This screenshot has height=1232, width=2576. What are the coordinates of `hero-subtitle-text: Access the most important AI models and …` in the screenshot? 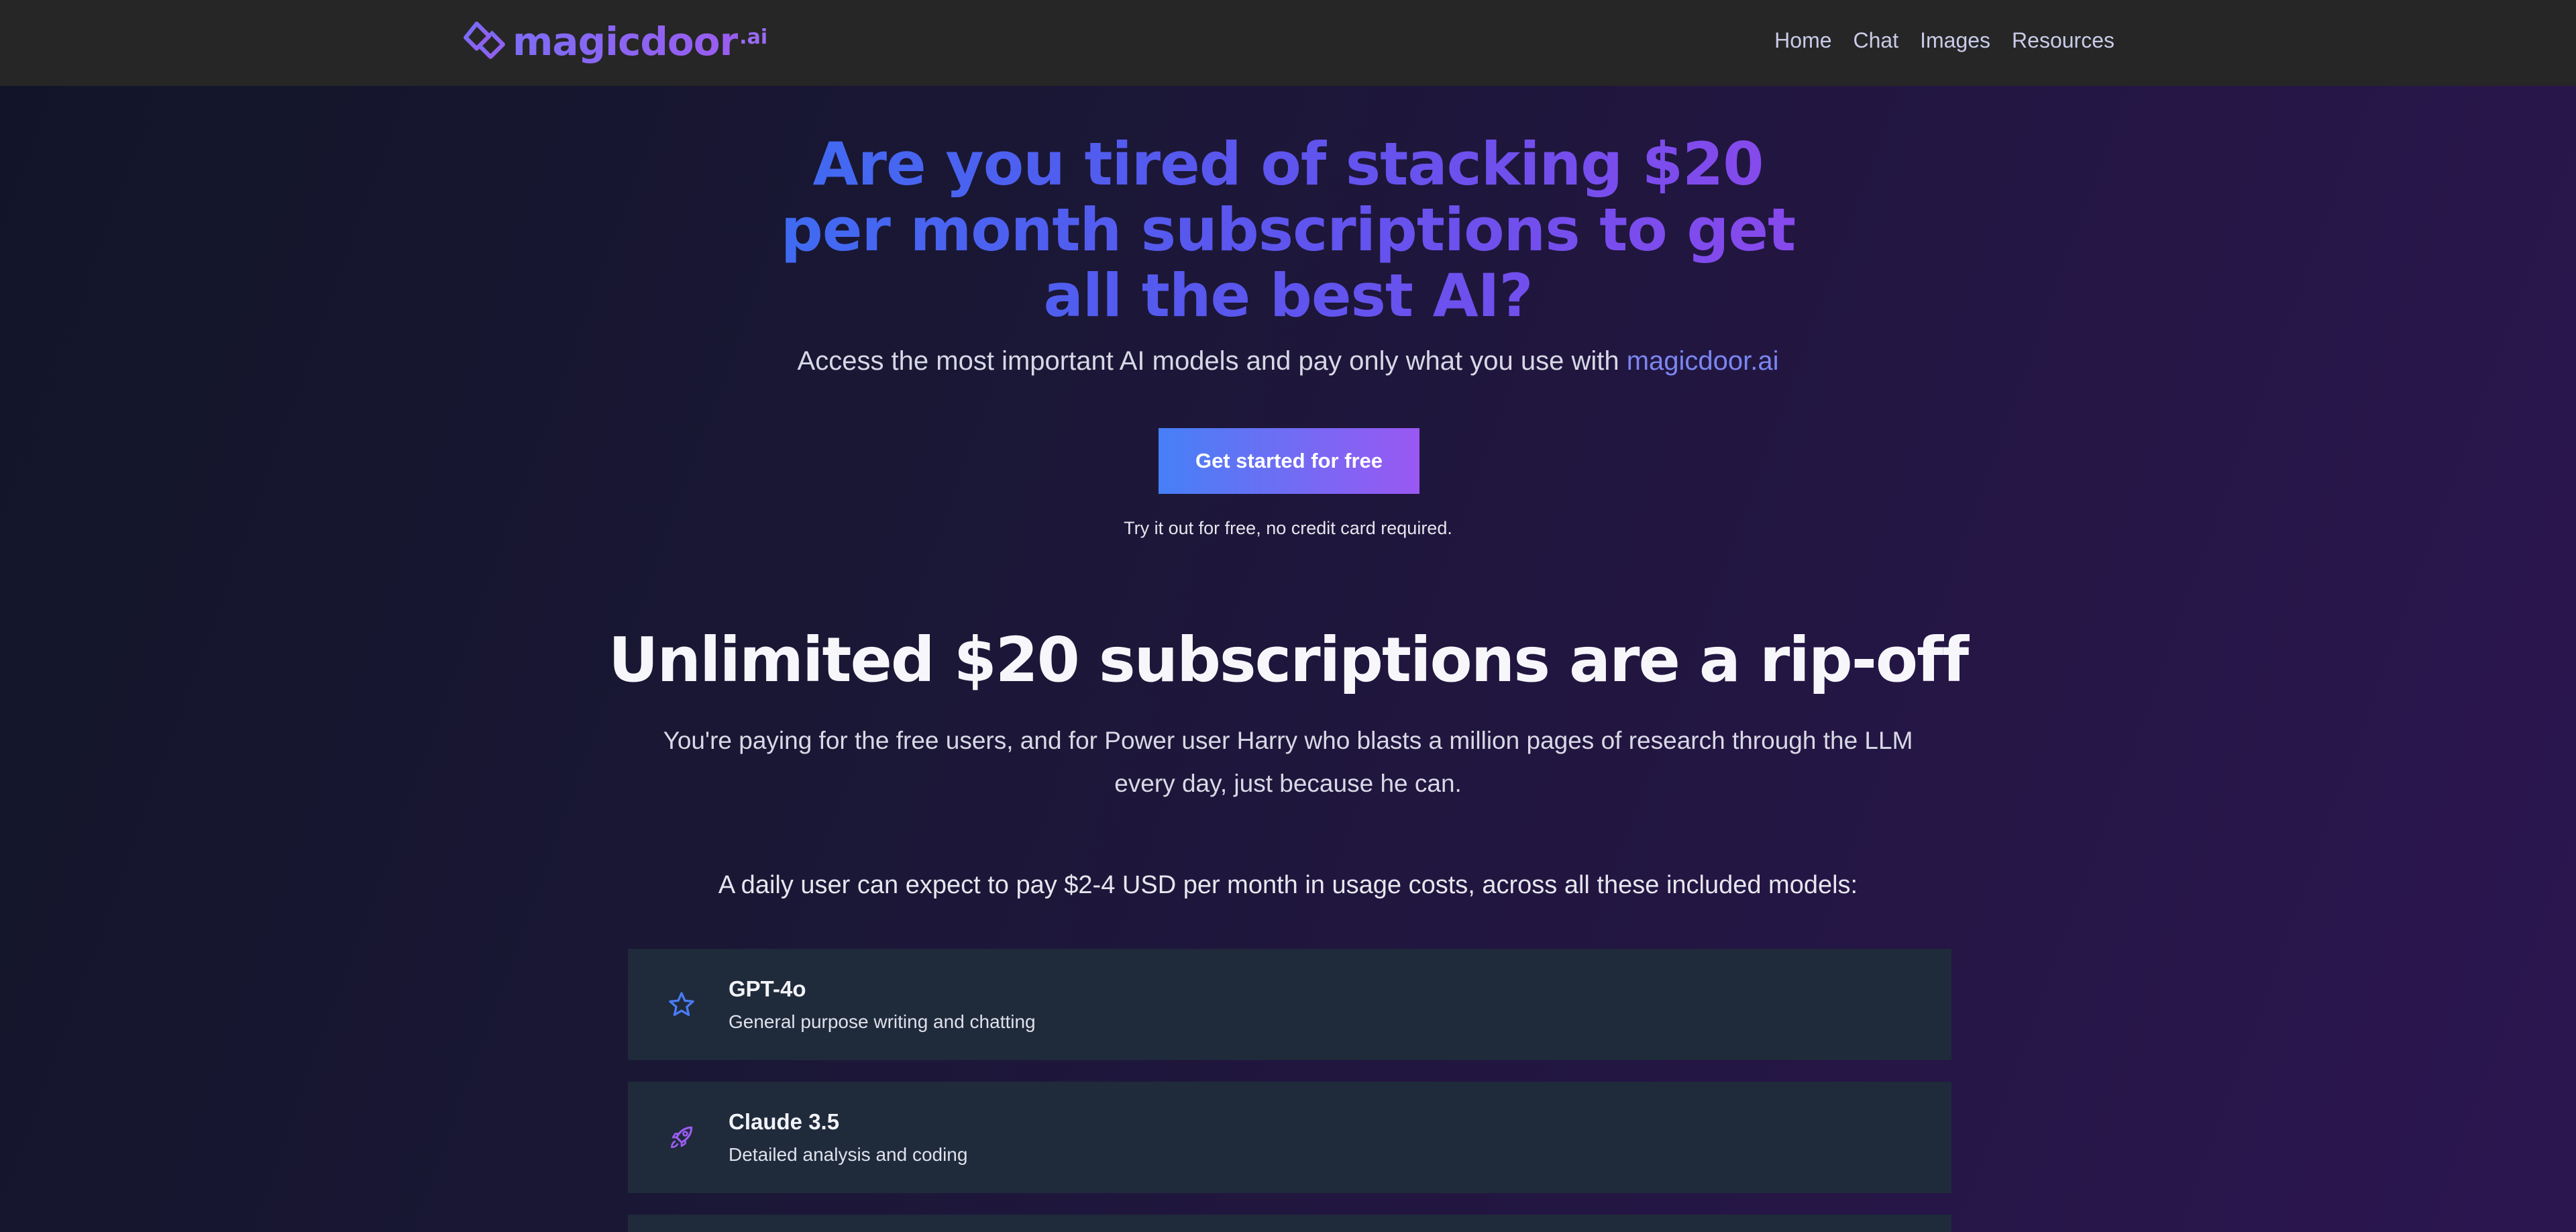 It's located at (1212, 361).